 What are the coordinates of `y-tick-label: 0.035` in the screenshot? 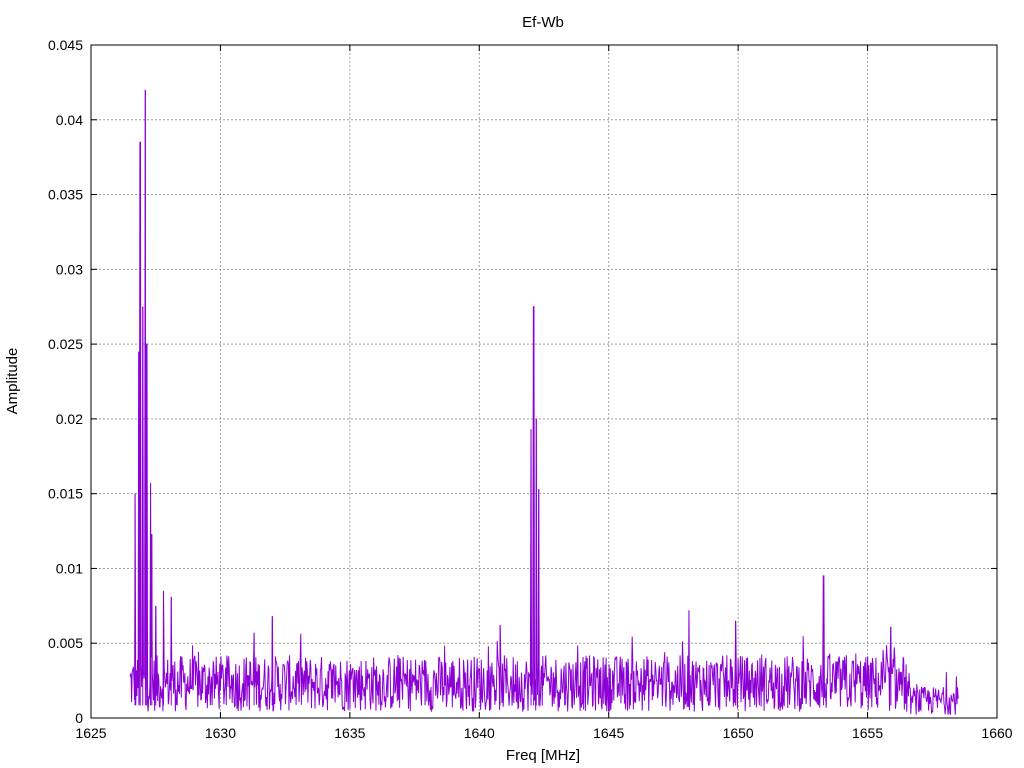 It's located at (65, 195).